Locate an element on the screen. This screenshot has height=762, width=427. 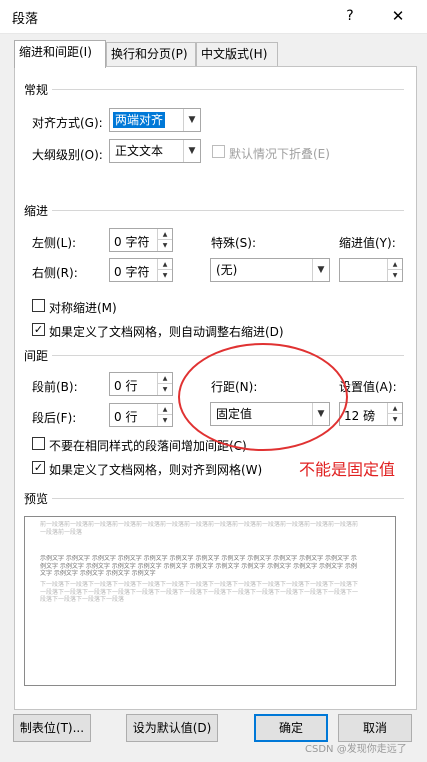
background-window-edge is located at coordinates (4, 398).